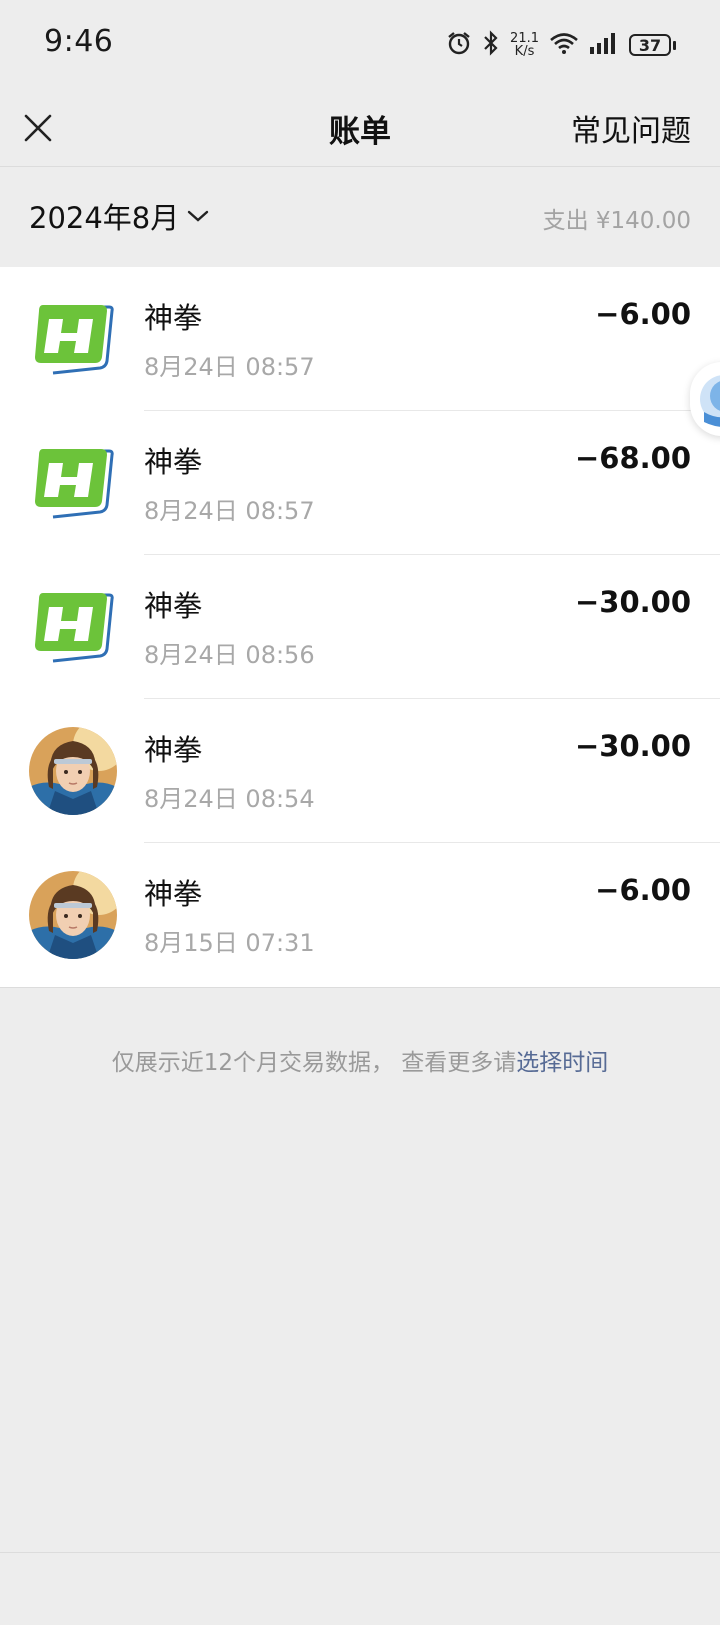  Describe the element at coordinates (360, 128) in the screenshot. I see `nav-bar: 账单 常见问题` at that location.